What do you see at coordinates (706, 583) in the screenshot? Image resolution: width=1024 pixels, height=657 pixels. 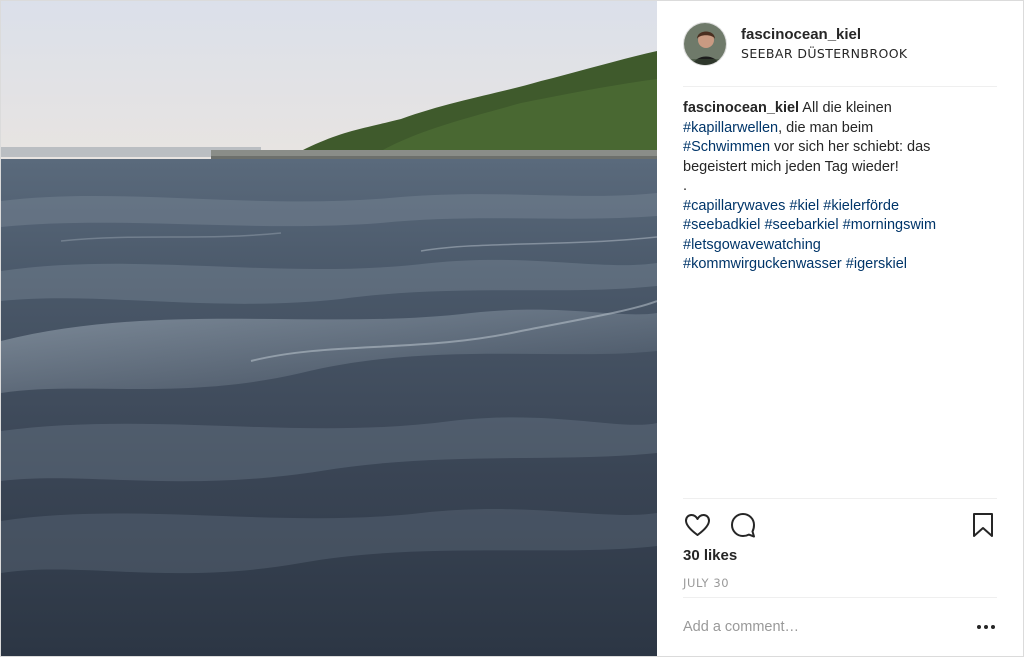 I see `post-date: JULY 30` at bounding box center [706, 583].